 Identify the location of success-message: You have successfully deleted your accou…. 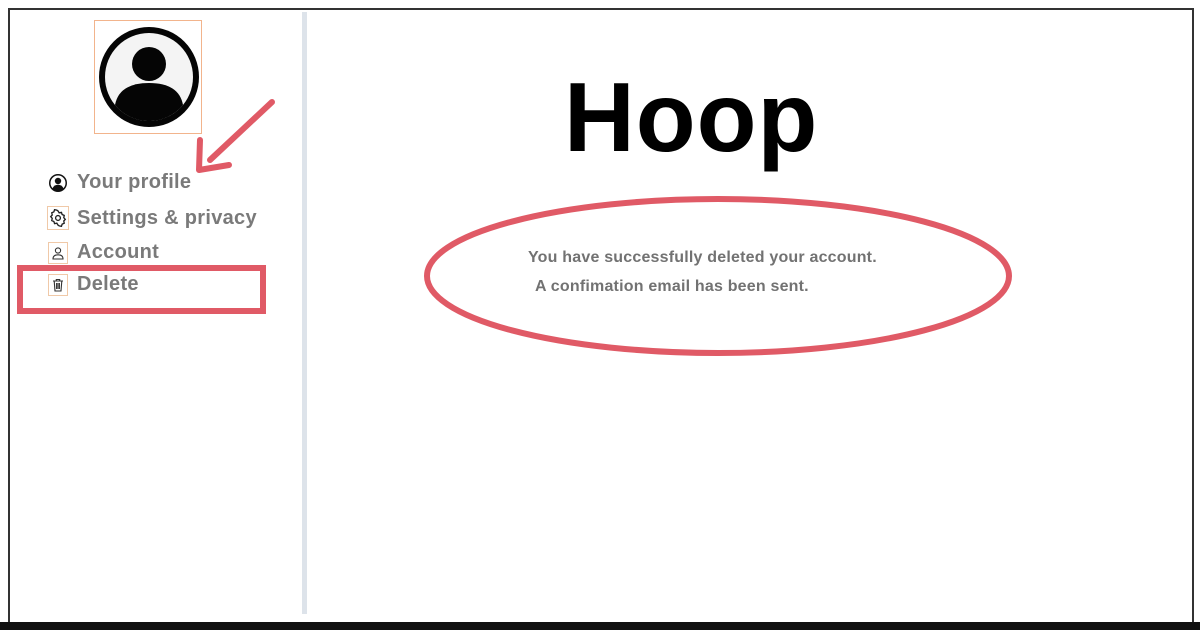
(702, 257).